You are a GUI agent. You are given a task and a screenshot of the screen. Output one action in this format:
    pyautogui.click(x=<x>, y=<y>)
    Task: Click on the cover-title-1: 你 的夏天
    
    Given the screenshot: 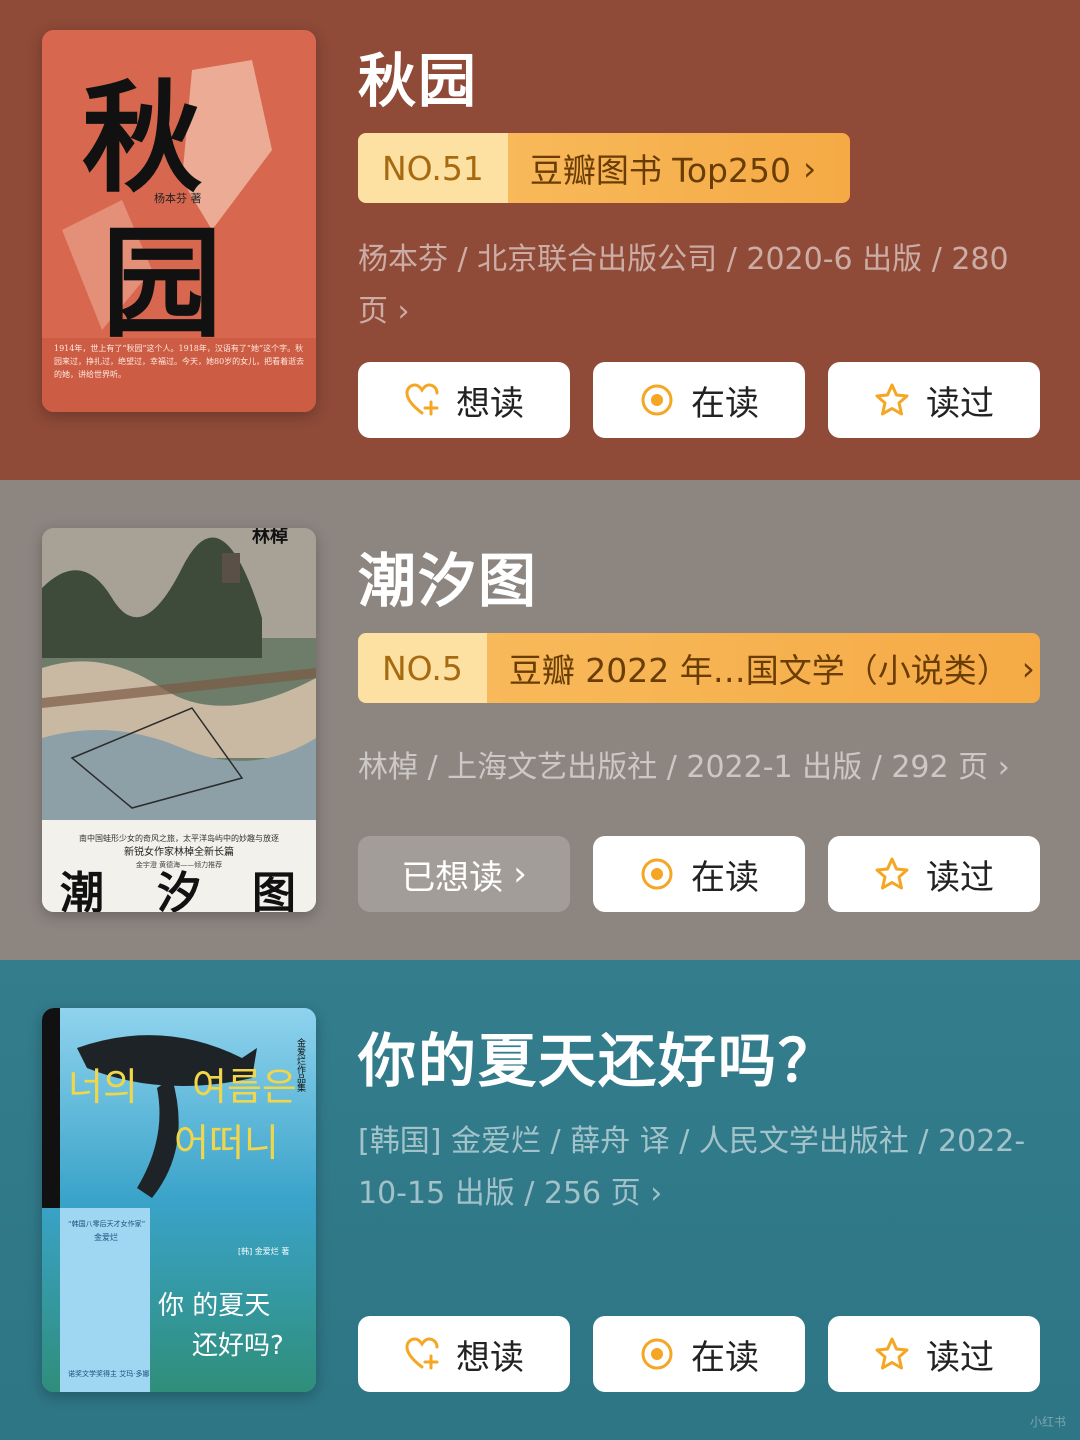 What is the action you would take?
    pyautogui.click(x=214, y=1306)
    